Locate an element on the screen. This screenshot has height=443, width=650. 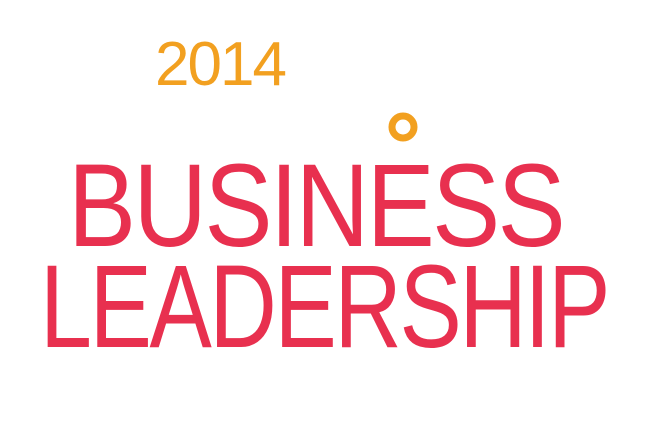
circle-ring-icon is located at coordinates (403, 127).